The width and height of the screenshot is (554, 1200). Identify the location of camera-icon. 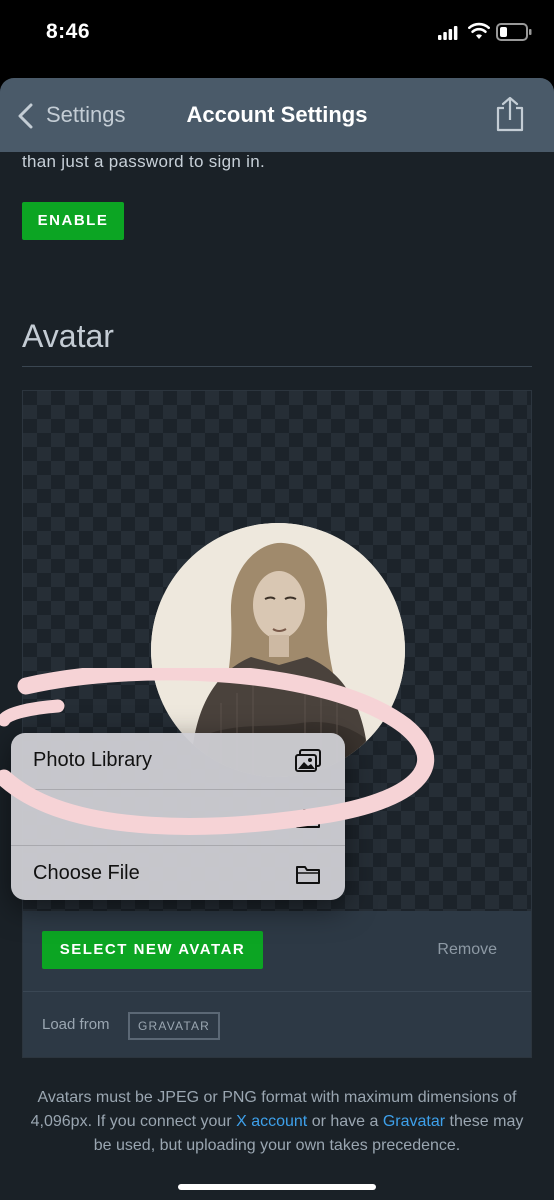
(308, 818).